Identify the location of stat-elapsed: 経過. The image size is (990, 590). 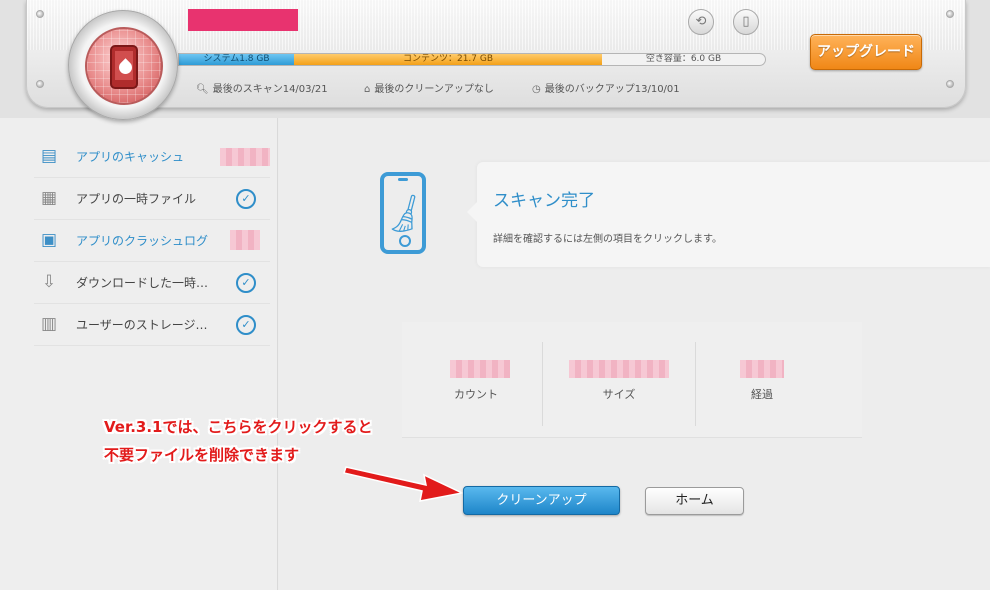
(779, 380).